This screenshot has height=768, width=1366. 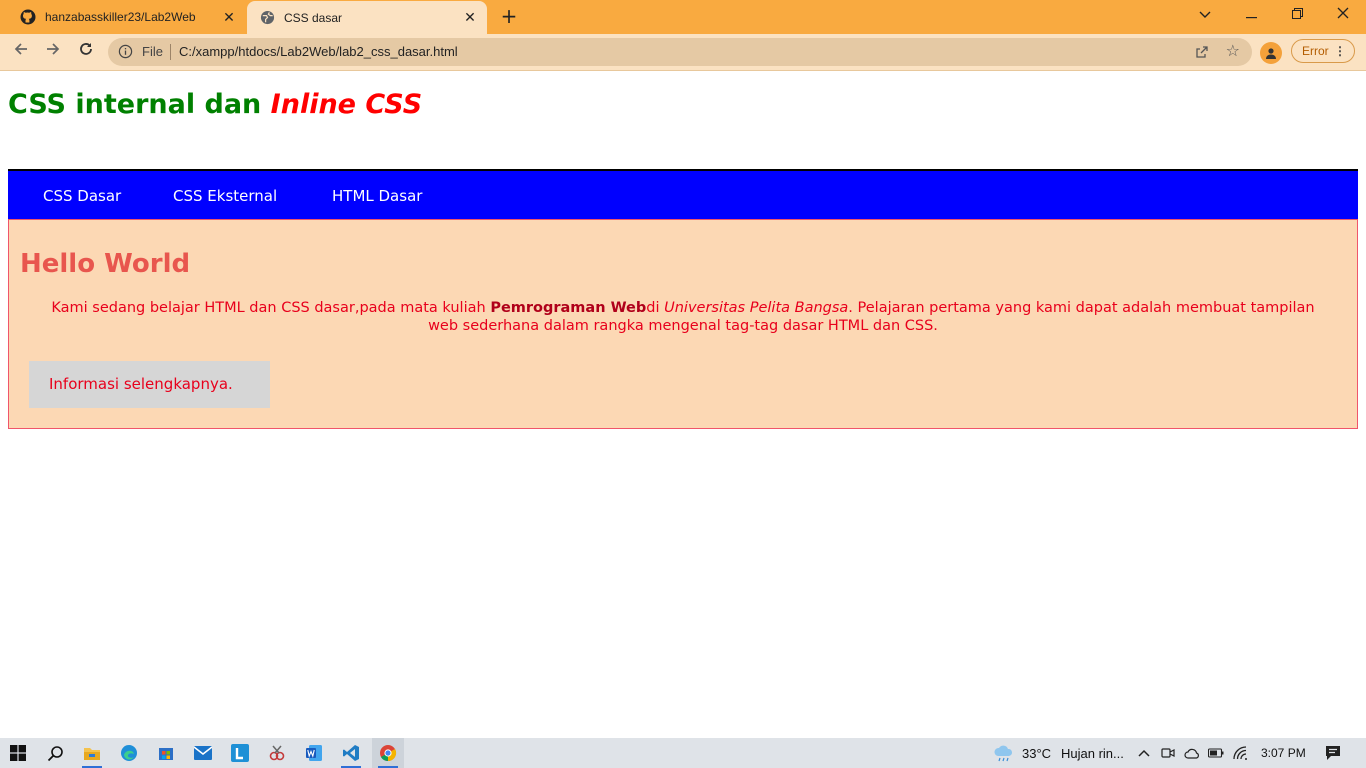 What do you see at coordinates (1004, 753) in the screenshot?
I see `weather-rain-icon` at bounding box center [1004, 753].